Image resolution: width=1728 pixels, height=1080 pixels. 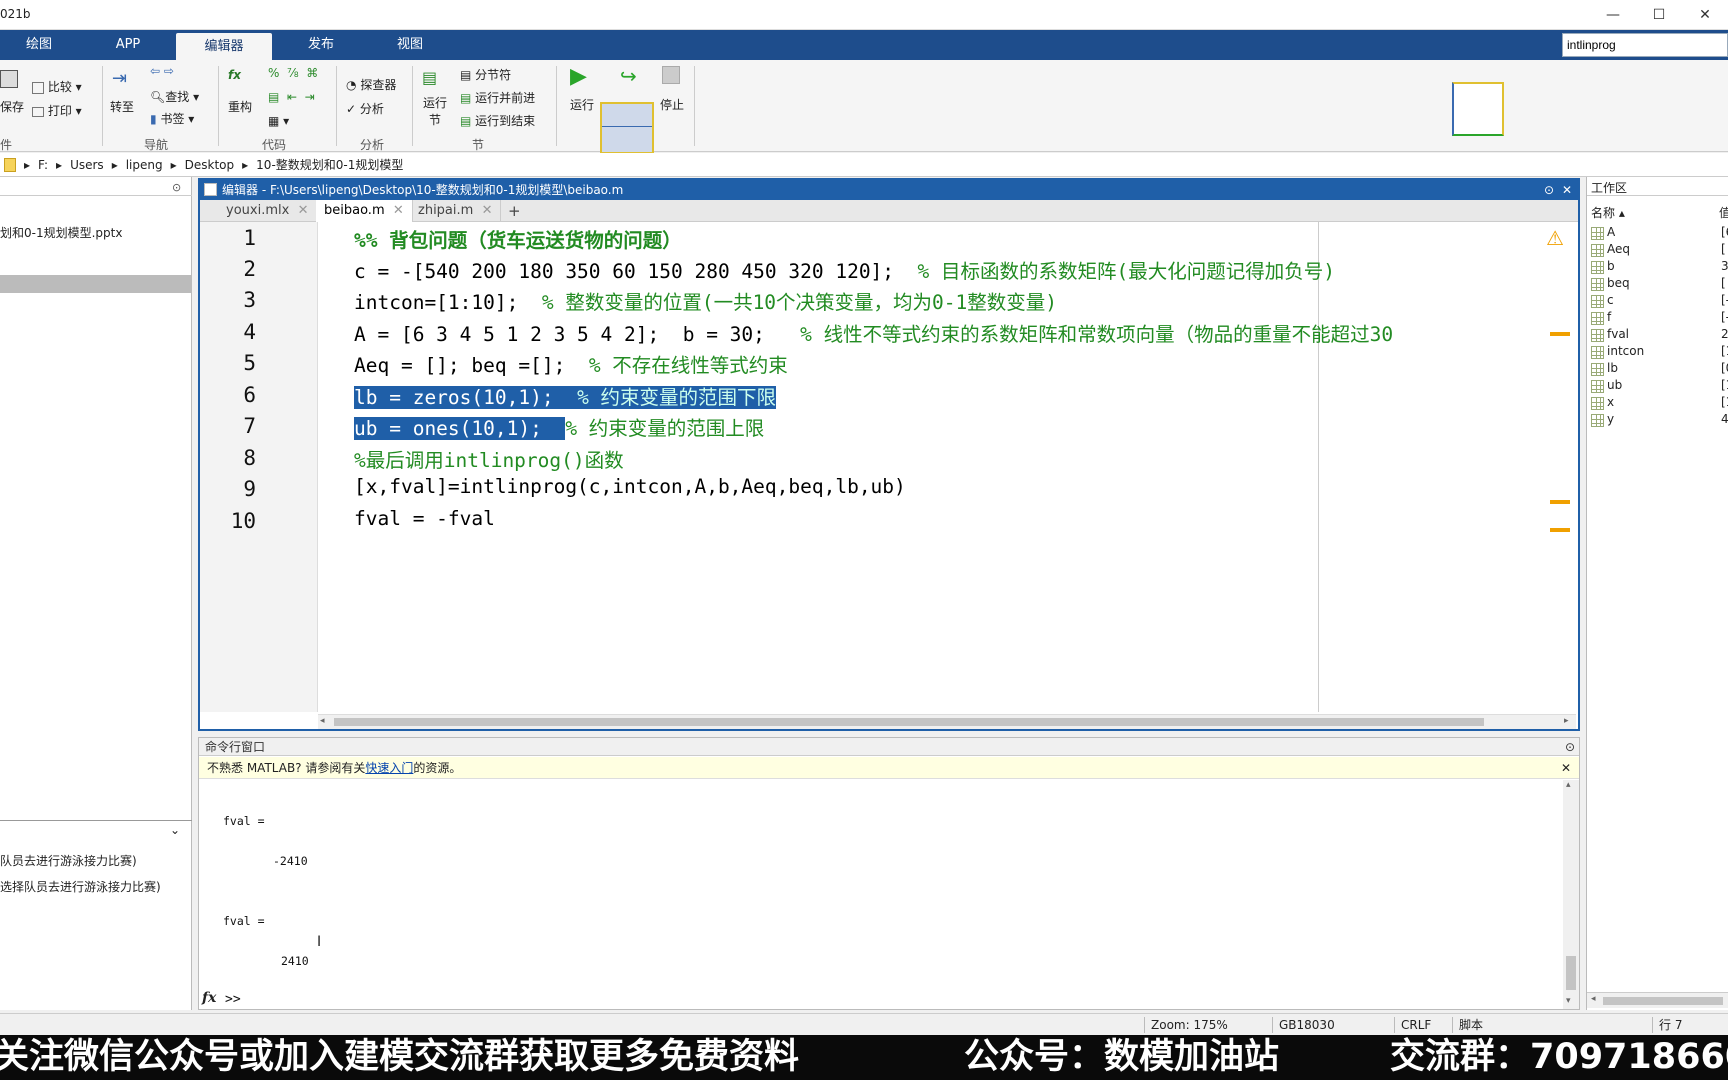 What do you see at coordinates (672, 104) in the screenshot?
I see `stop-button: 停止` at bounding box center [672, 104].